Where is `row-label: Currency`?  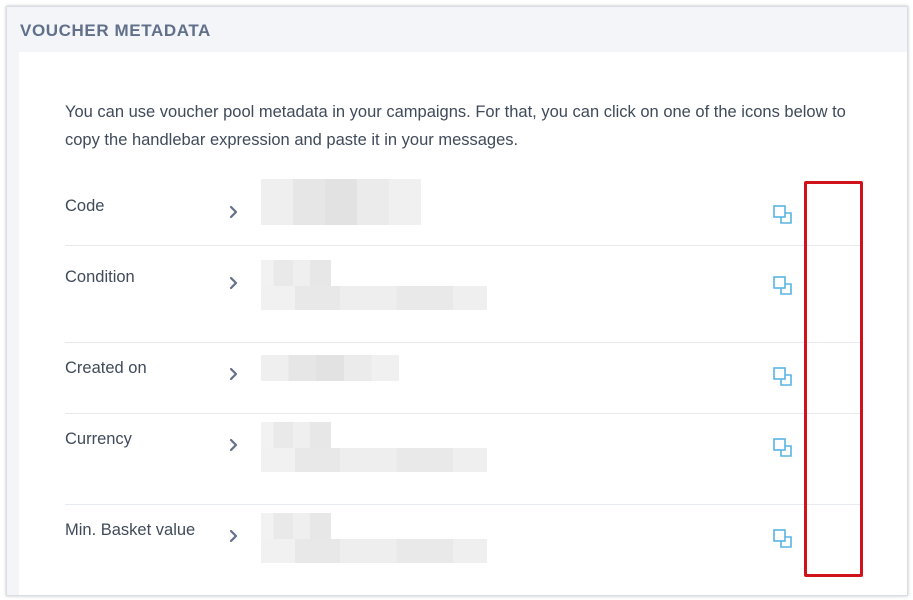 row-label: Currency is located at coordinates (98, 439).